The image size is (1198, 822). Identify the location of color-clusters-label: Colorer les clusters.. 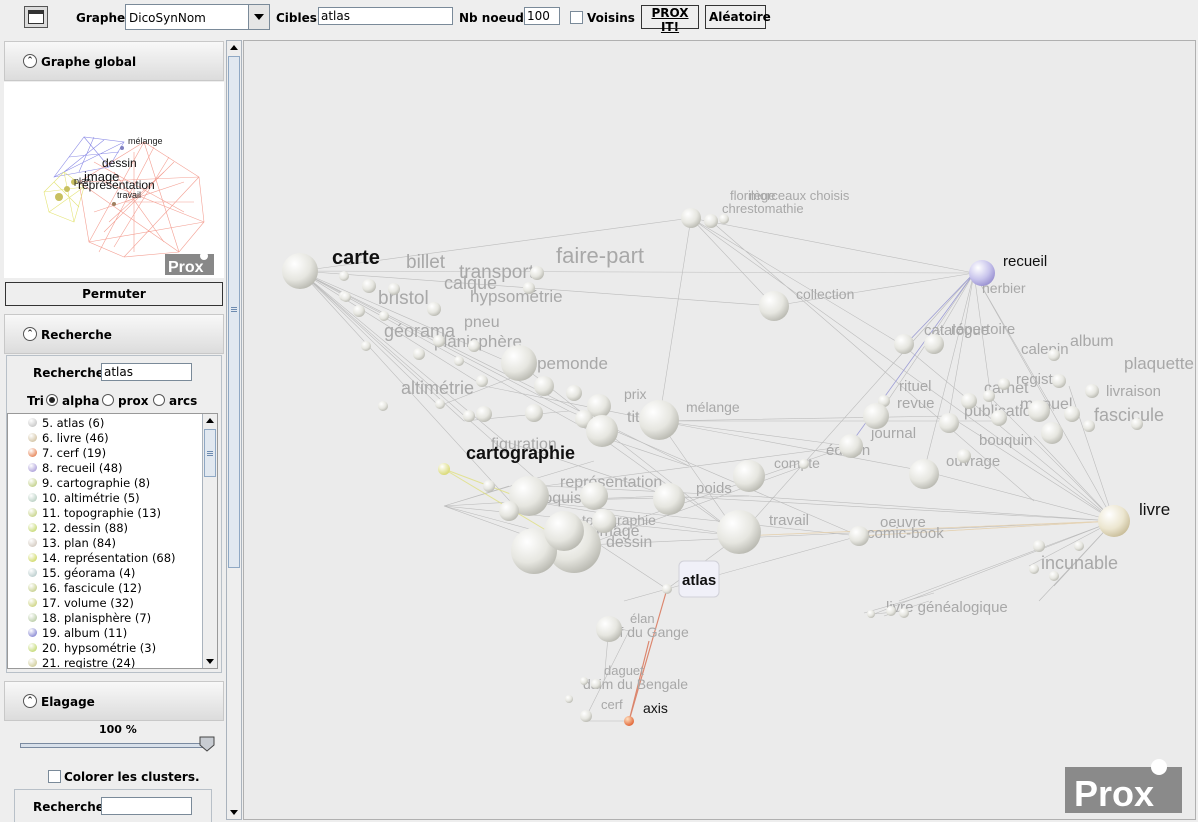
(132, 777).